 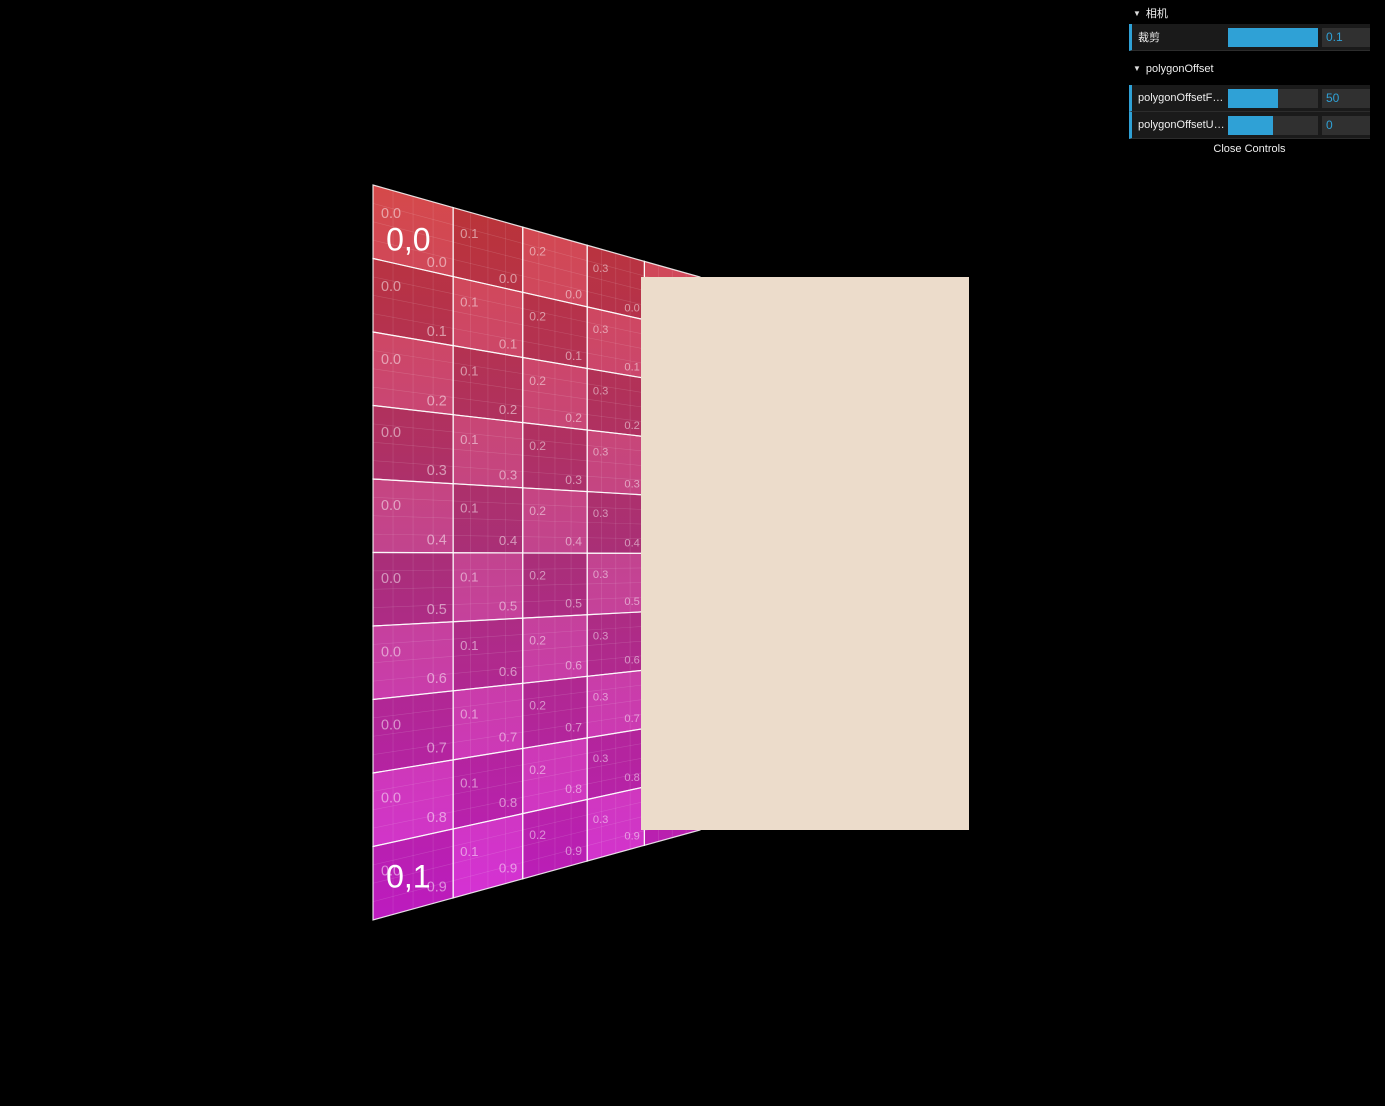 I want to click on polygon-offset-units-control: polygonOffsetU… 0, so click(x=1249, y=125).